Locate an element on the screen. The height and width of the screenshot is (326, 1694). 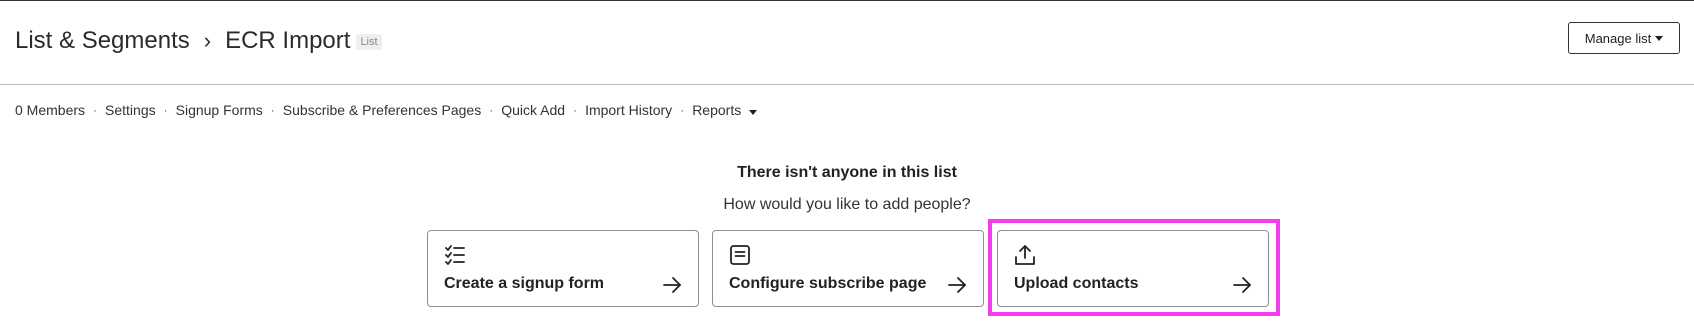
subnav-signup-forms: Signup Forms is located at coordinates (219, 110).